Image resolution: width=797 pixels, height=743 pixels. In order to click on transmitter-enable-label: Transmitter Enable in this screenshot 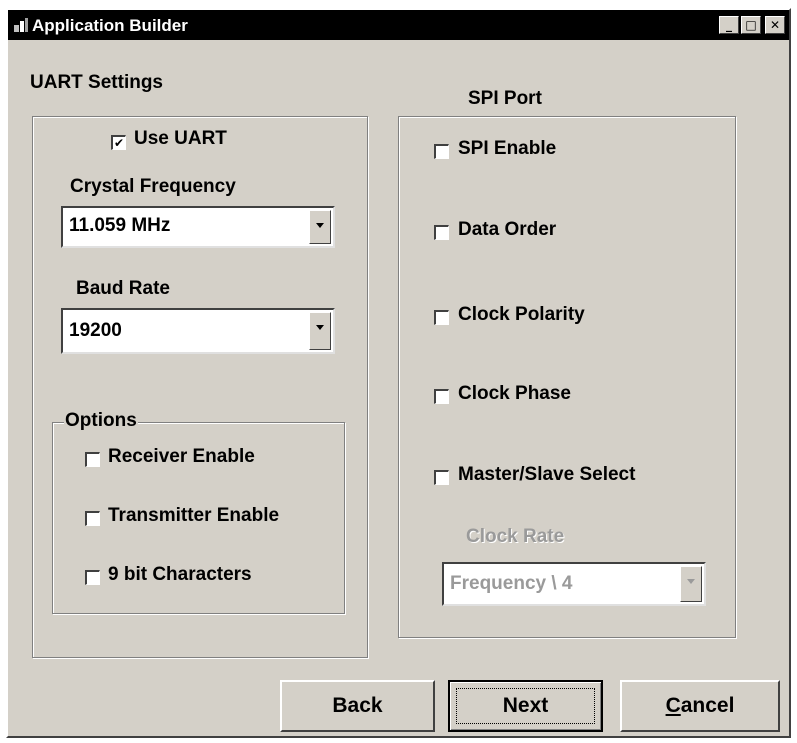, I will do `click(193, 516)`.